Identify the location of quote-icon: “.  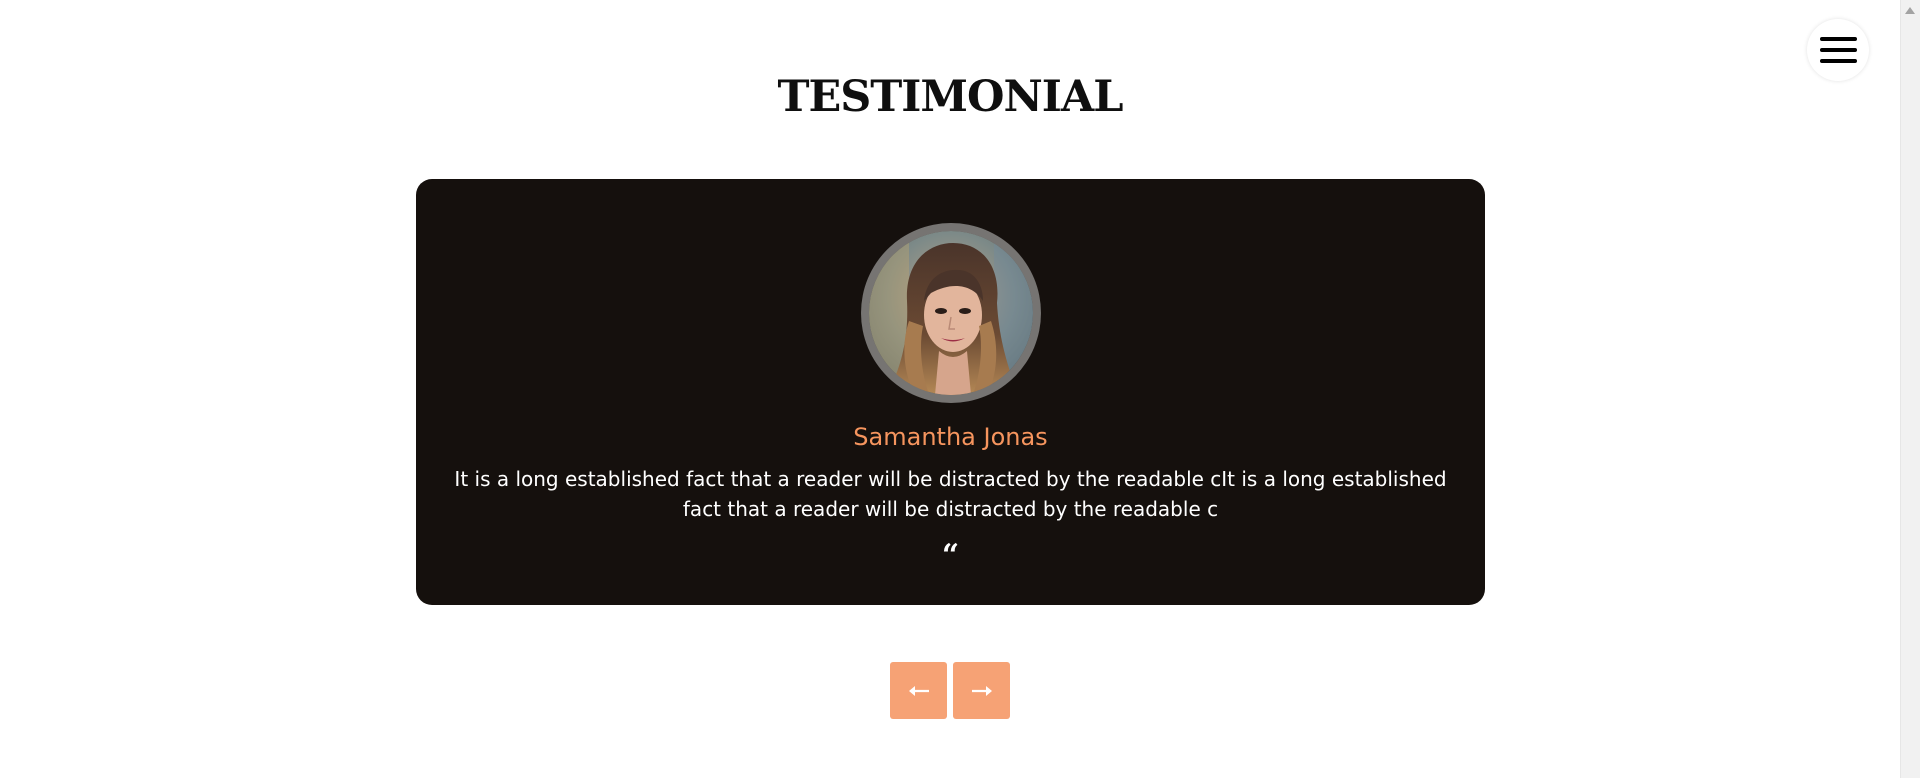
(950, 555).